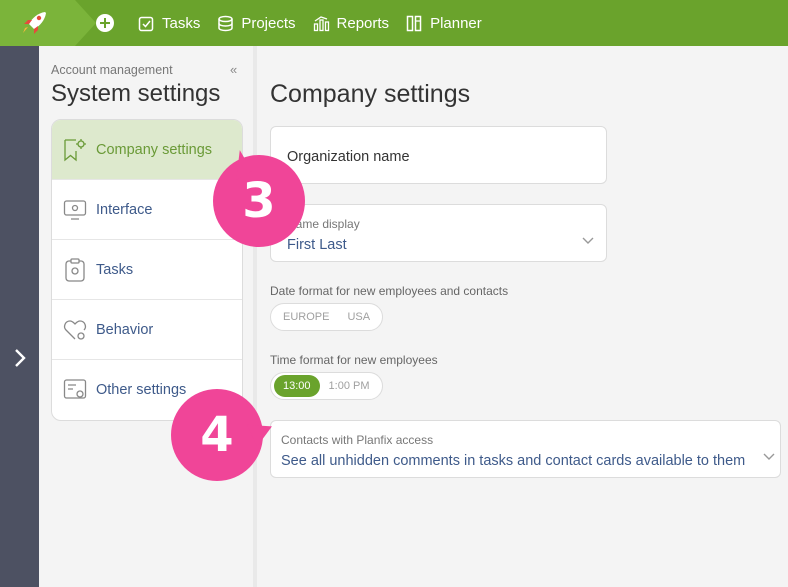  I want to click on step-marker-number: 3, so click(259, 201).